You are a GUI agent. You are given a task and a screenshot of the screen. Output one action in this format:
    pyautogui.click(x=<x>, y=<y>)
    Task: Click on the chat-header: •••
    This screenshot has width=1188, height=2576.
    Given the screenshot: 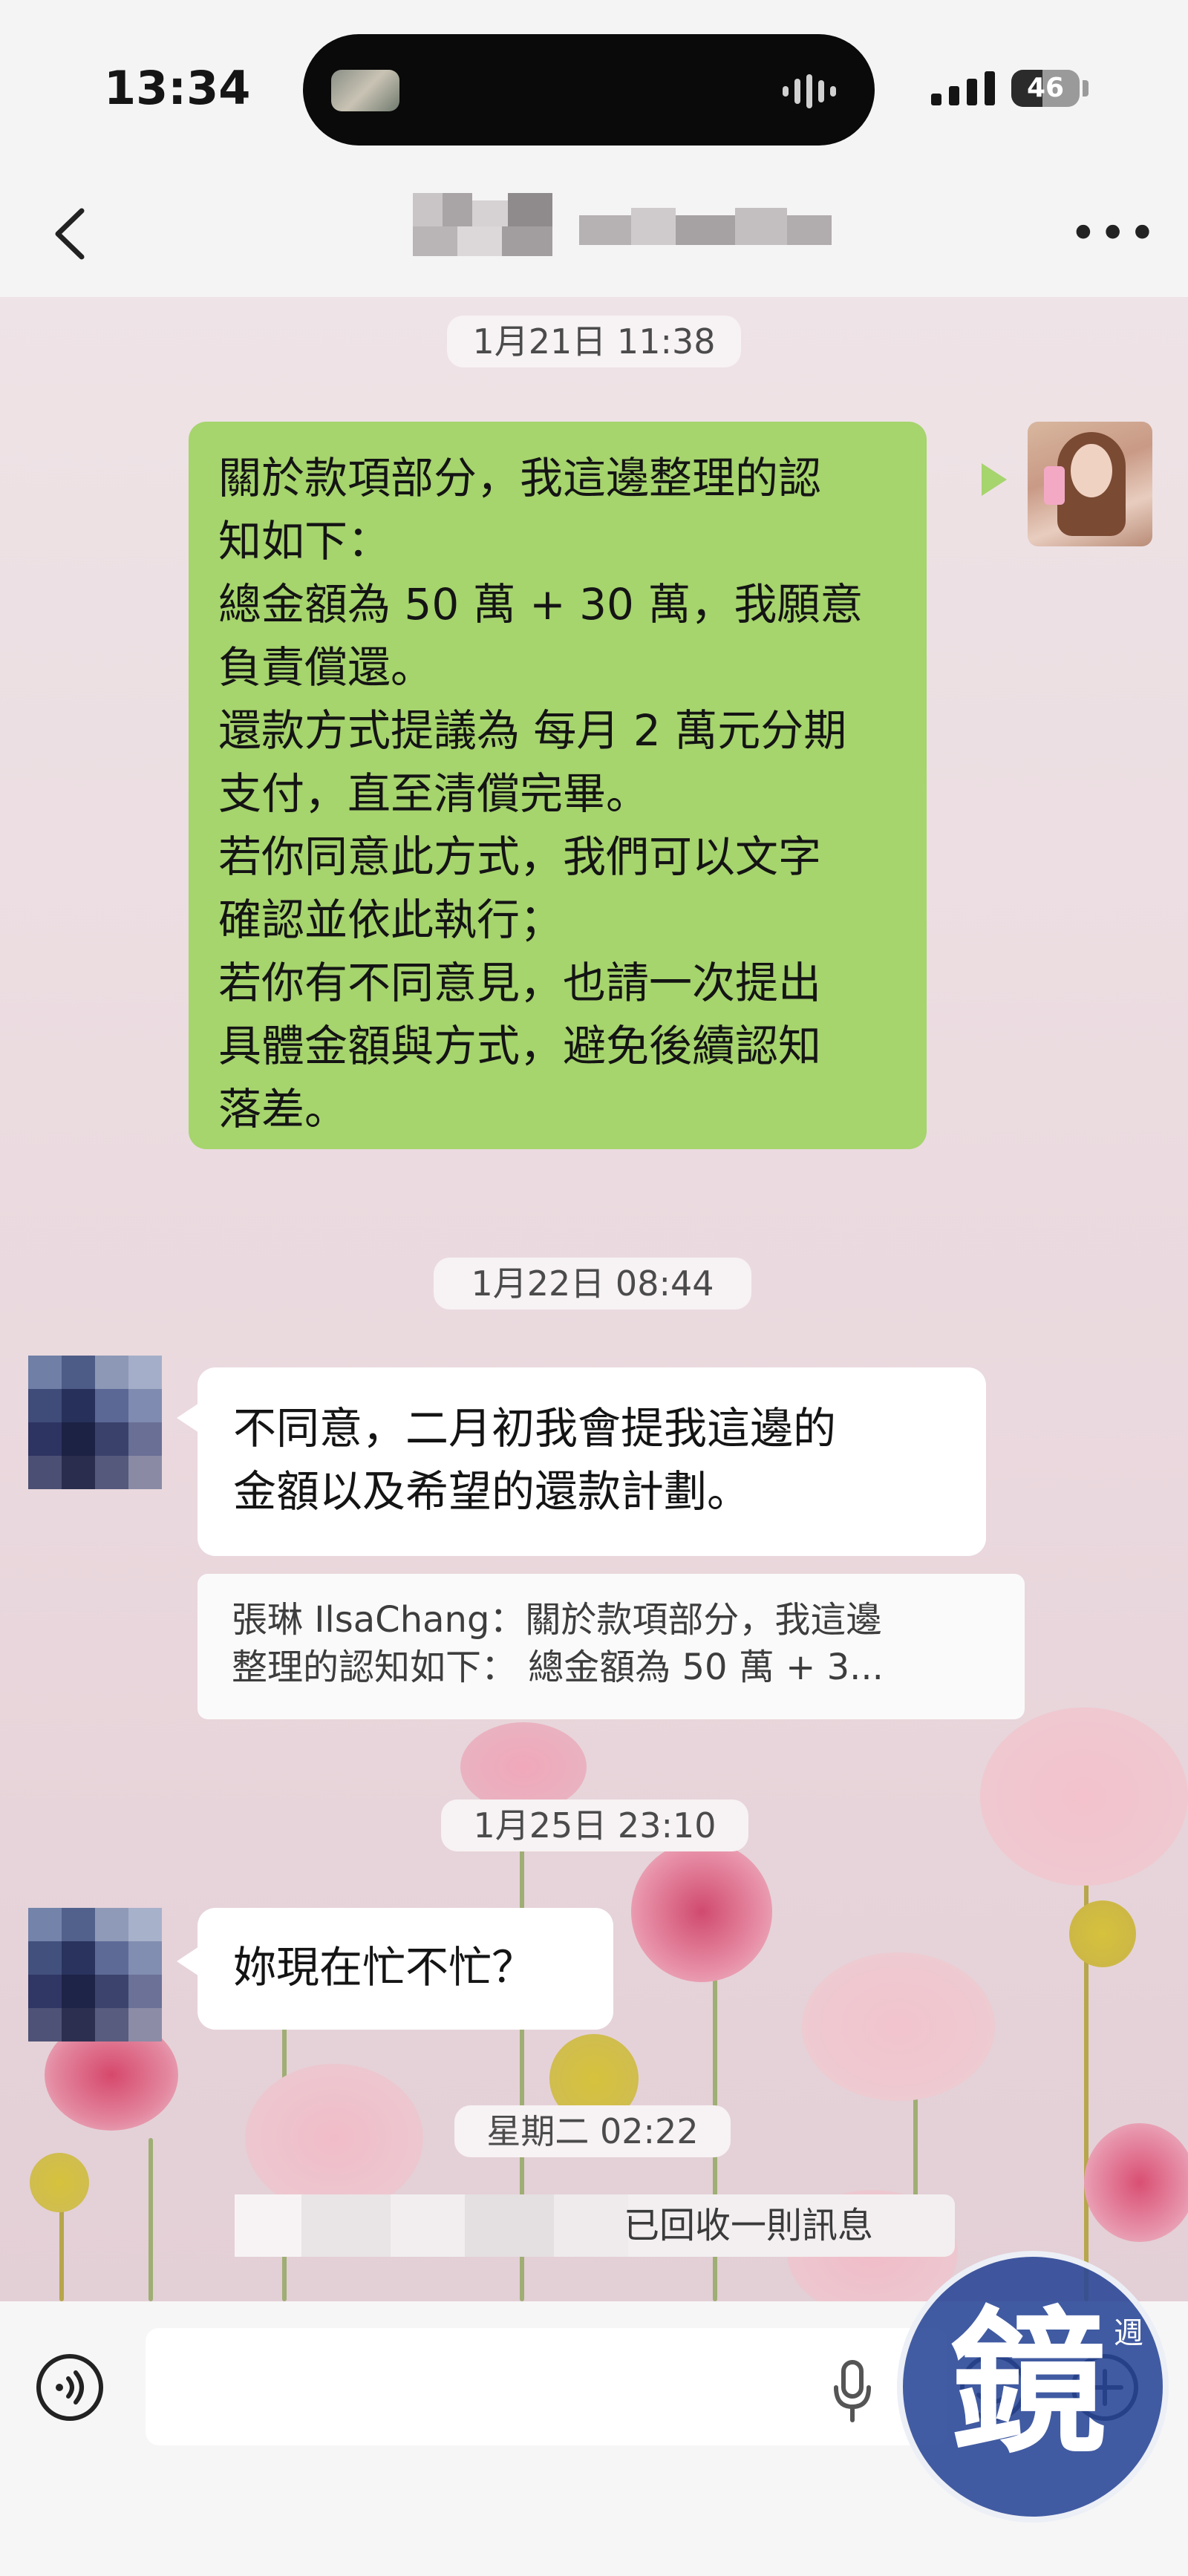 What is the action you would take?
    pyautogui.click(x=594, y=235)
    